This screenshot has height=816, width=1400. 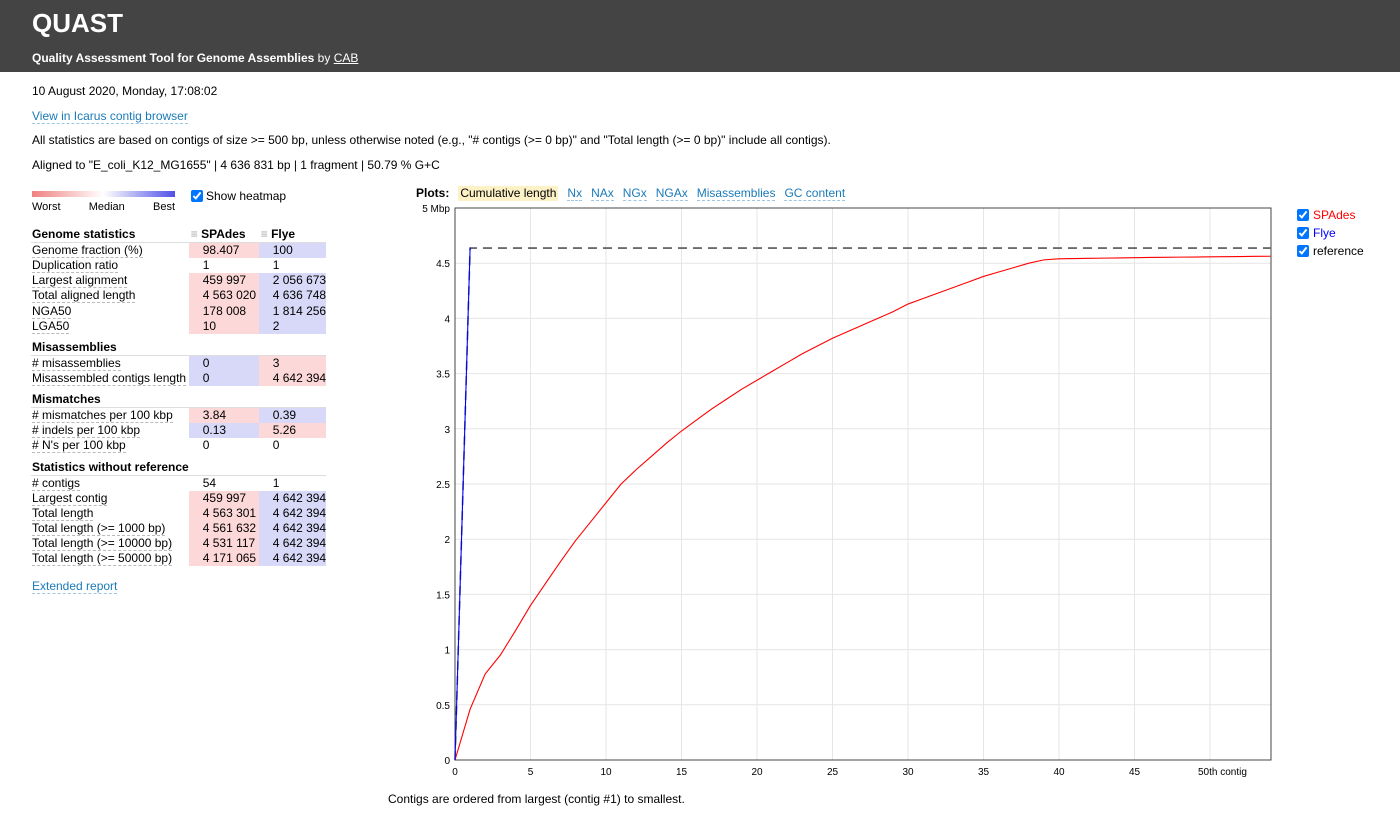 I want to click on x-tick-label: 40, so click(x=1059, y=772).